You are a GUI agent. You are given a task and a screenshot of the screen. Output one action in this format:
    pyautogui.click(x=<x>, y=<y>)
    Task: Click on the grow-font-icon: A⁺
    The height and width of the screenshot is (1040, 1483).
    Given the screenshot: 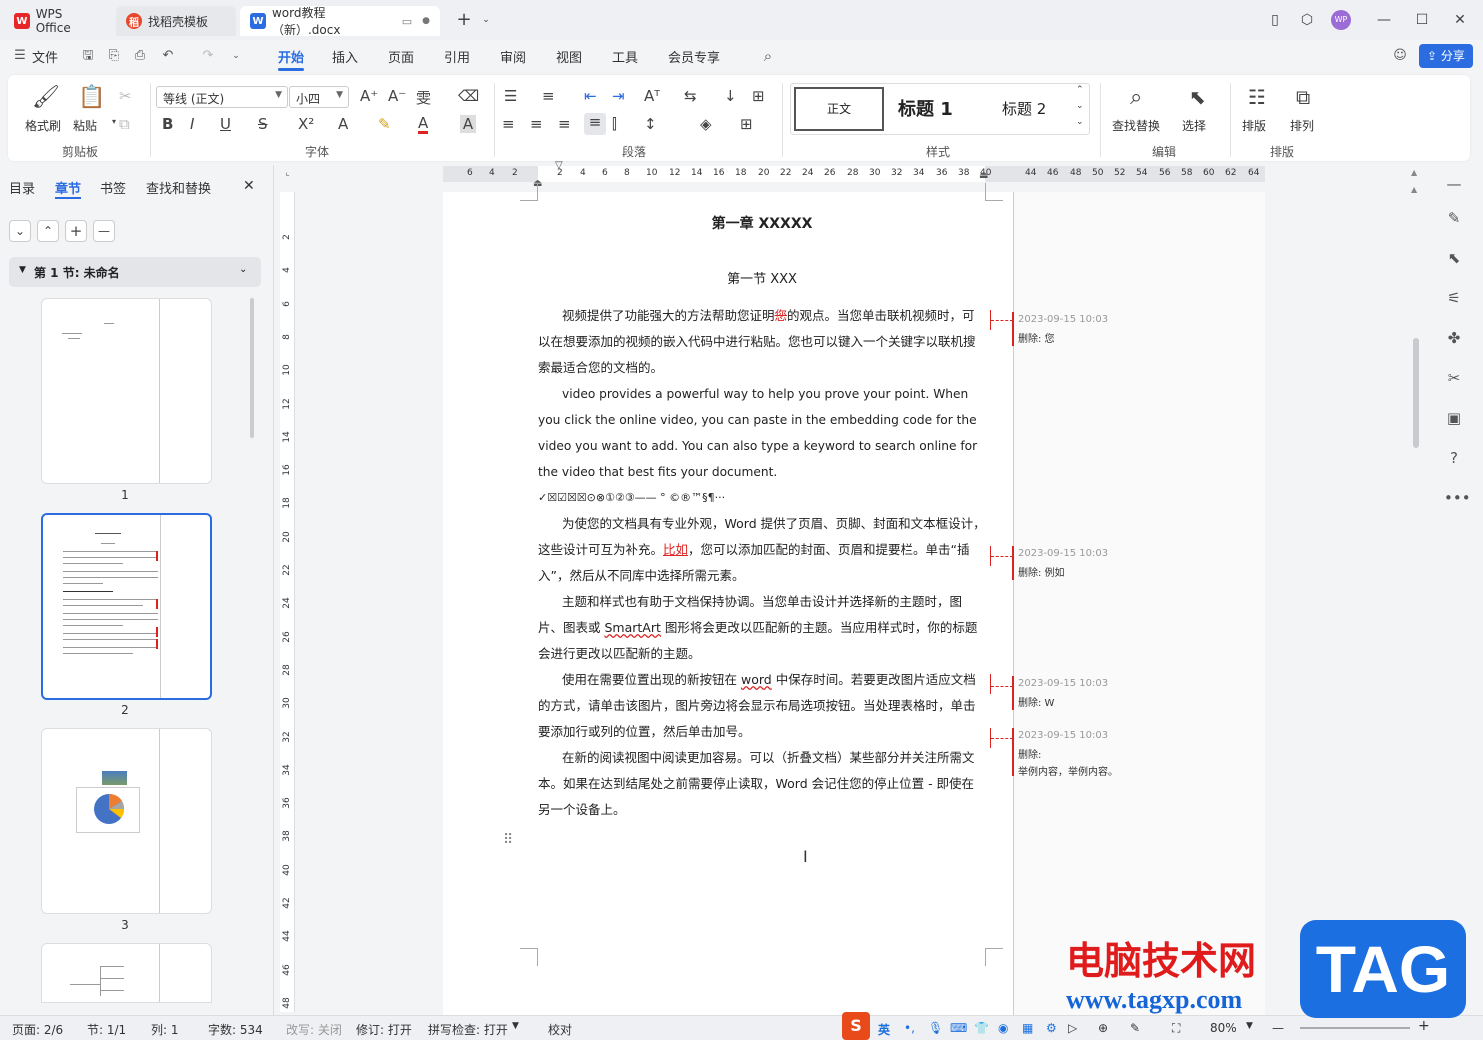 What is the action you would take?
    pyautogui.click(x=369, y=96)
    